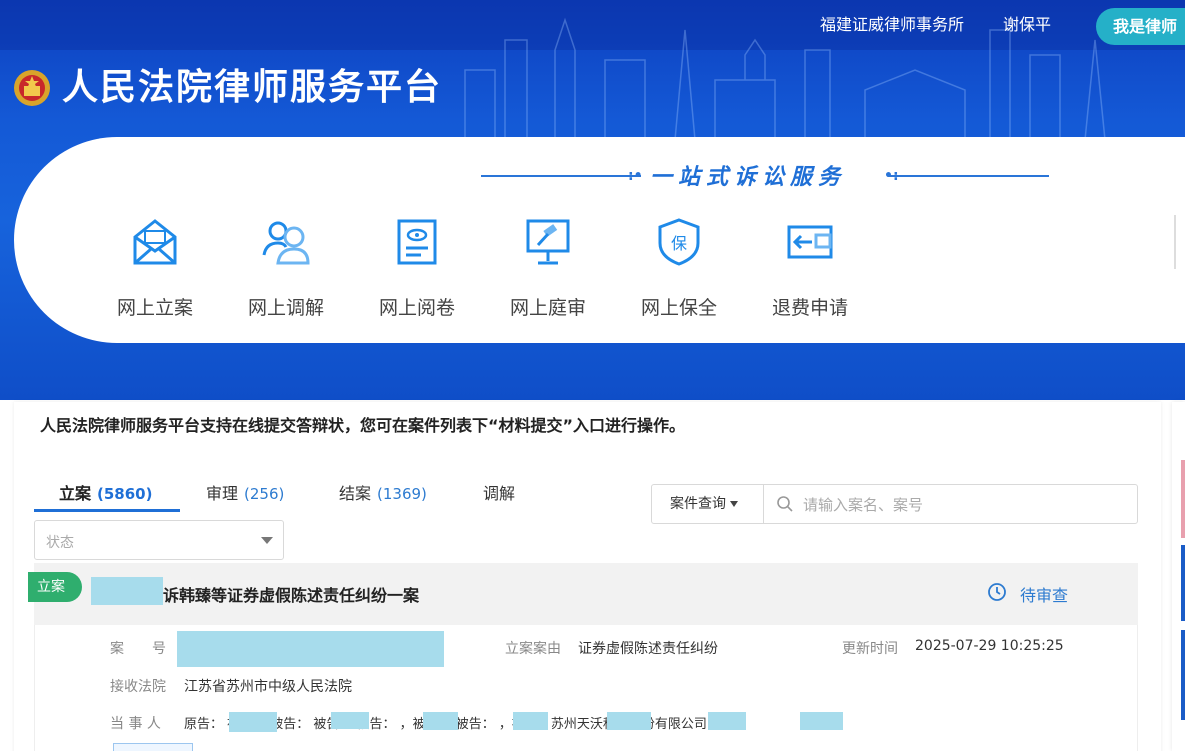  What do you see at coordinates (153, 747) in the screenshot?
I see `case-action-button` at bounding box center [153, 747].